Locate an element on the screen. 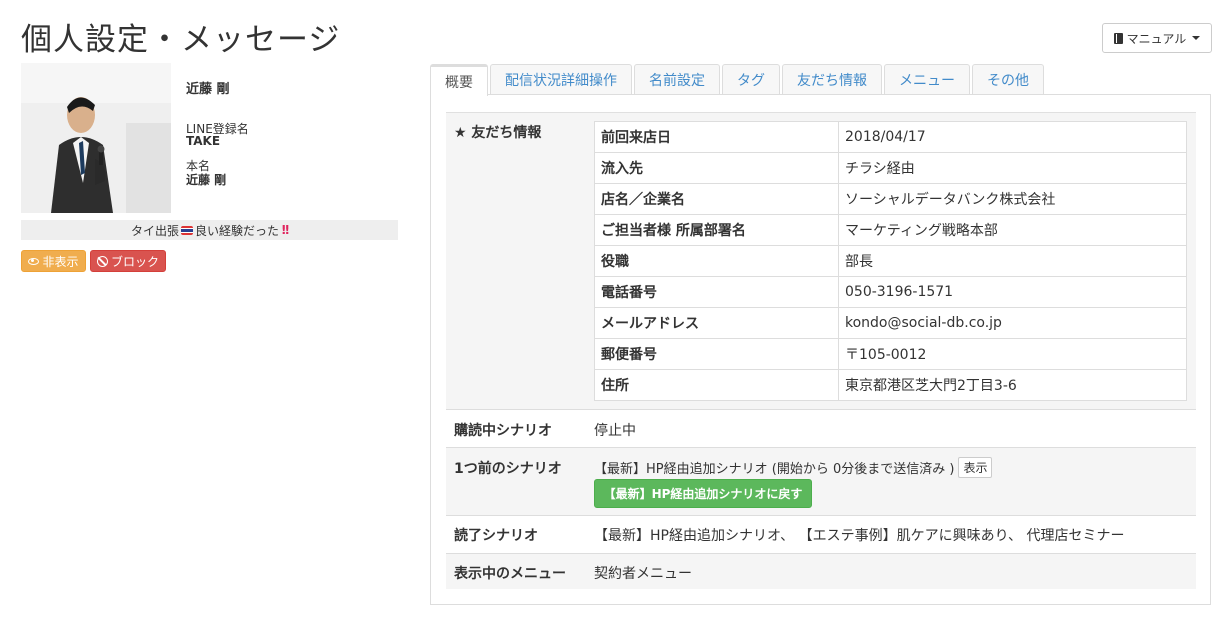 The width and height of the screenshot is (1225, 619). table-row: 住所 東京都港区芝大門2丁目3-6 is located at coordinates (890, 385).